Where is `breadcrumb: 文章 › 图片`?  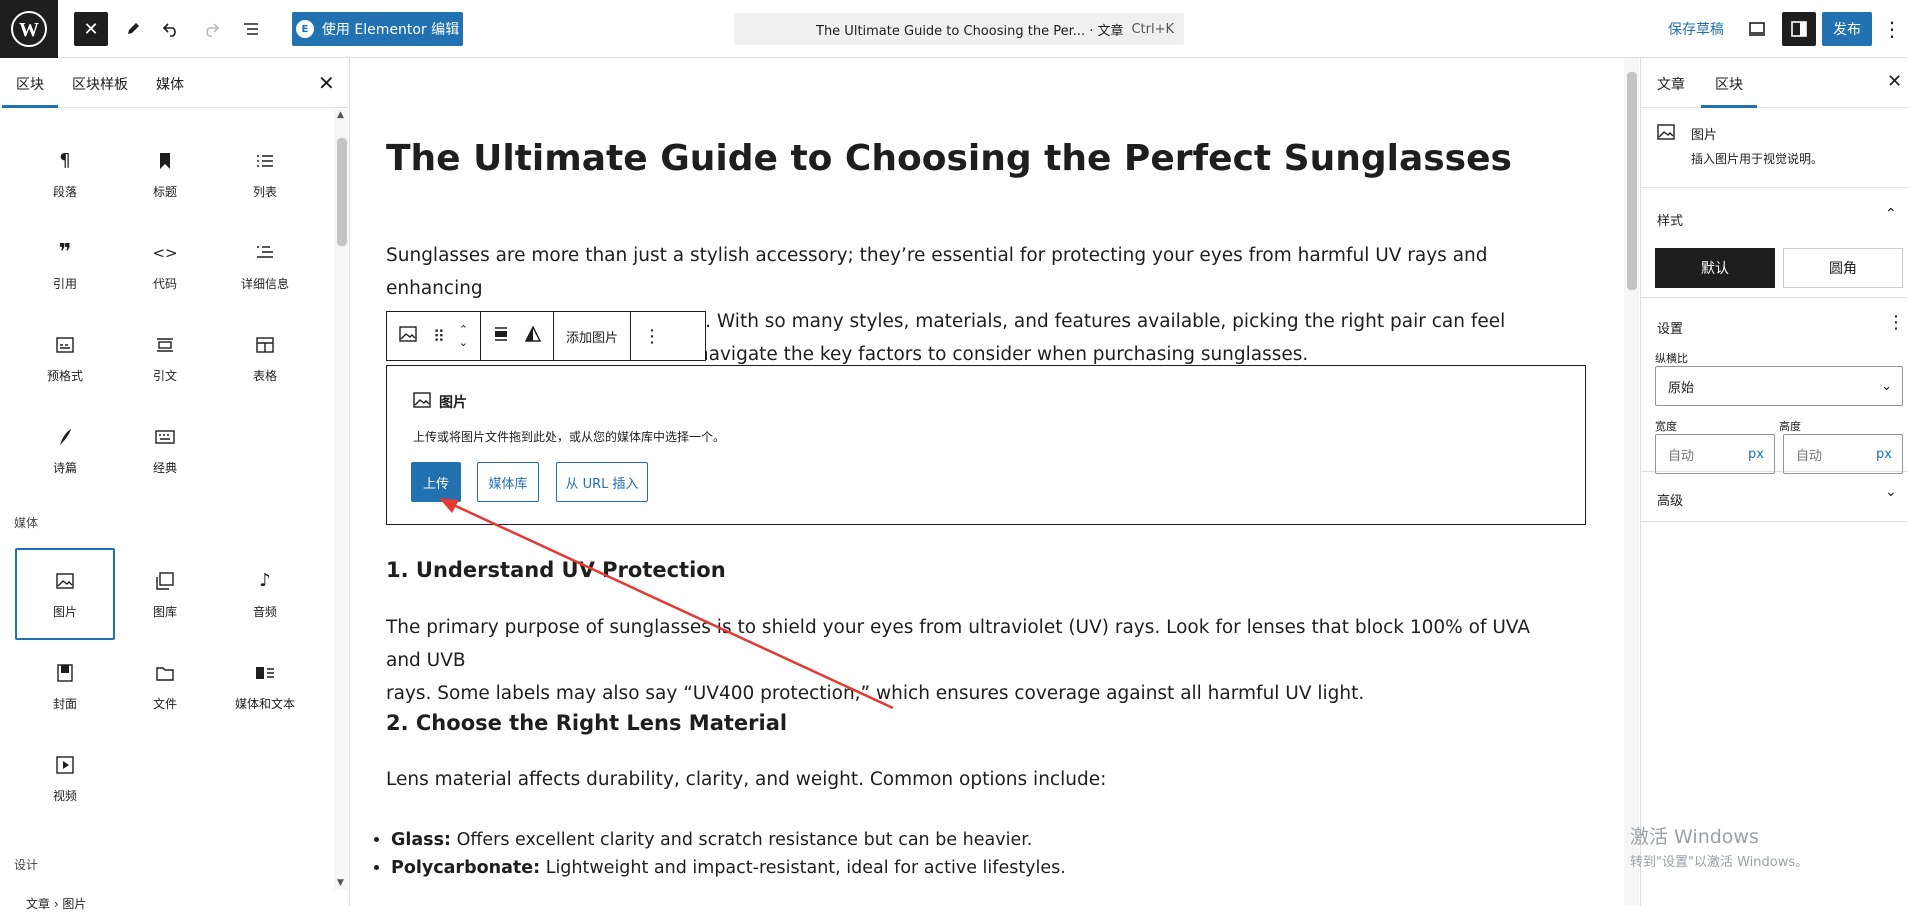
breadcrumb: 文章 › 图片 is located at coordinates (175, 903).